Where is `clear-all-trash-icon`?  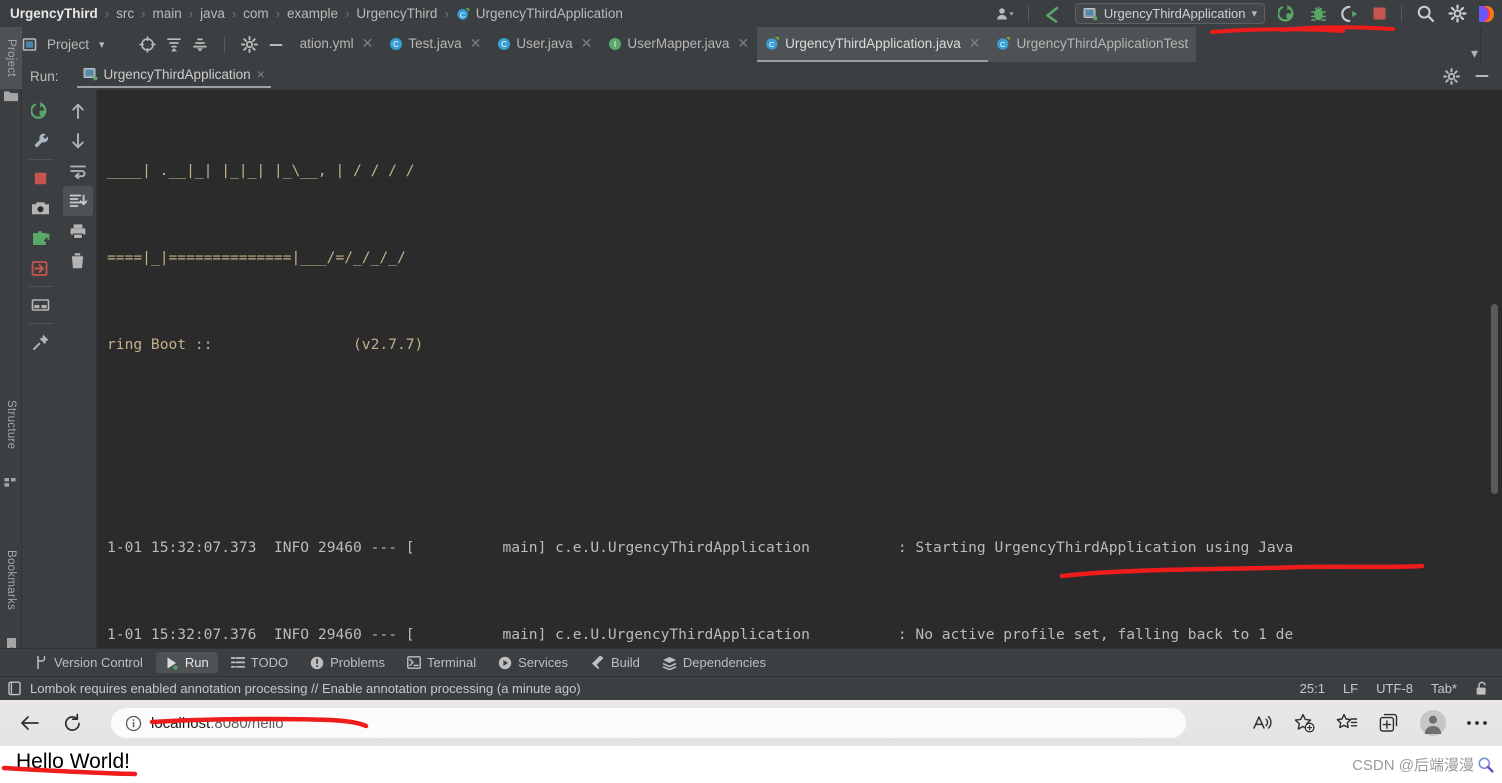
clear-all-trash-icon is located at coordinates (78, 261).